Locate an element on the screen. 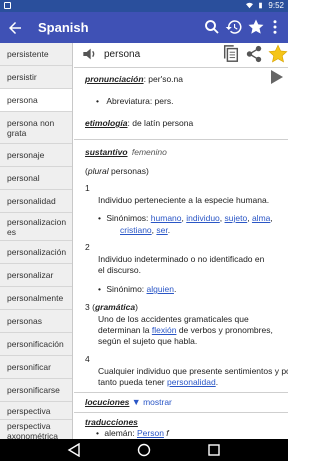 The image size is (320, 461). search-icon is located at coordinates (212, 27).